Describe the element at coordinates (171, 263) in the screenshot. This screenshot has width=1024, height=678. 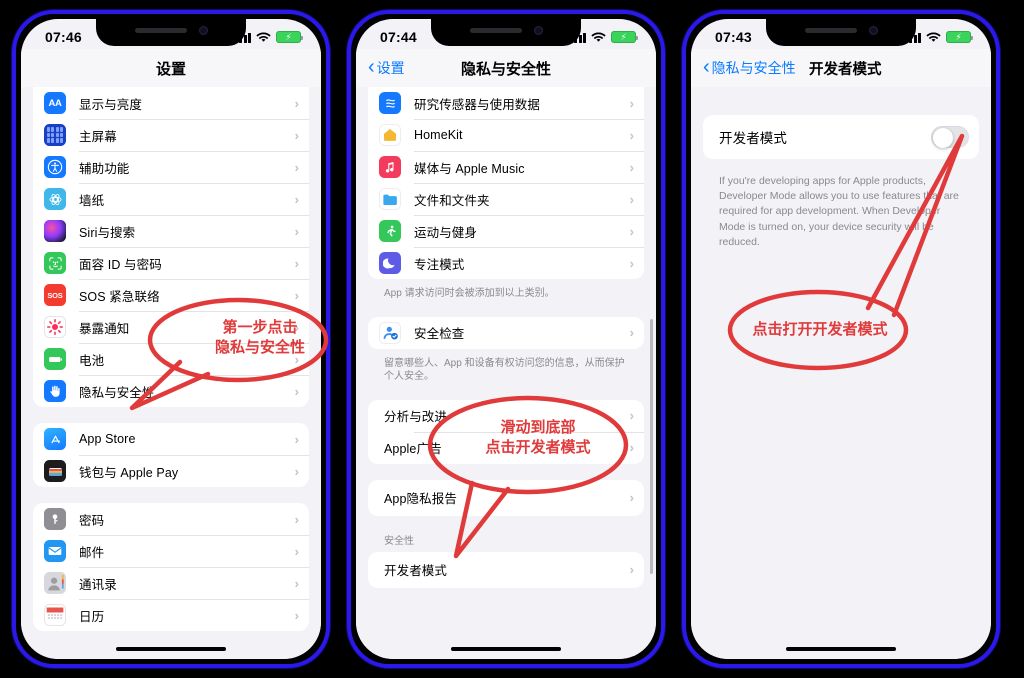
I see `settings-row-face-id: 面容 ID 与密码 ›` at that location.